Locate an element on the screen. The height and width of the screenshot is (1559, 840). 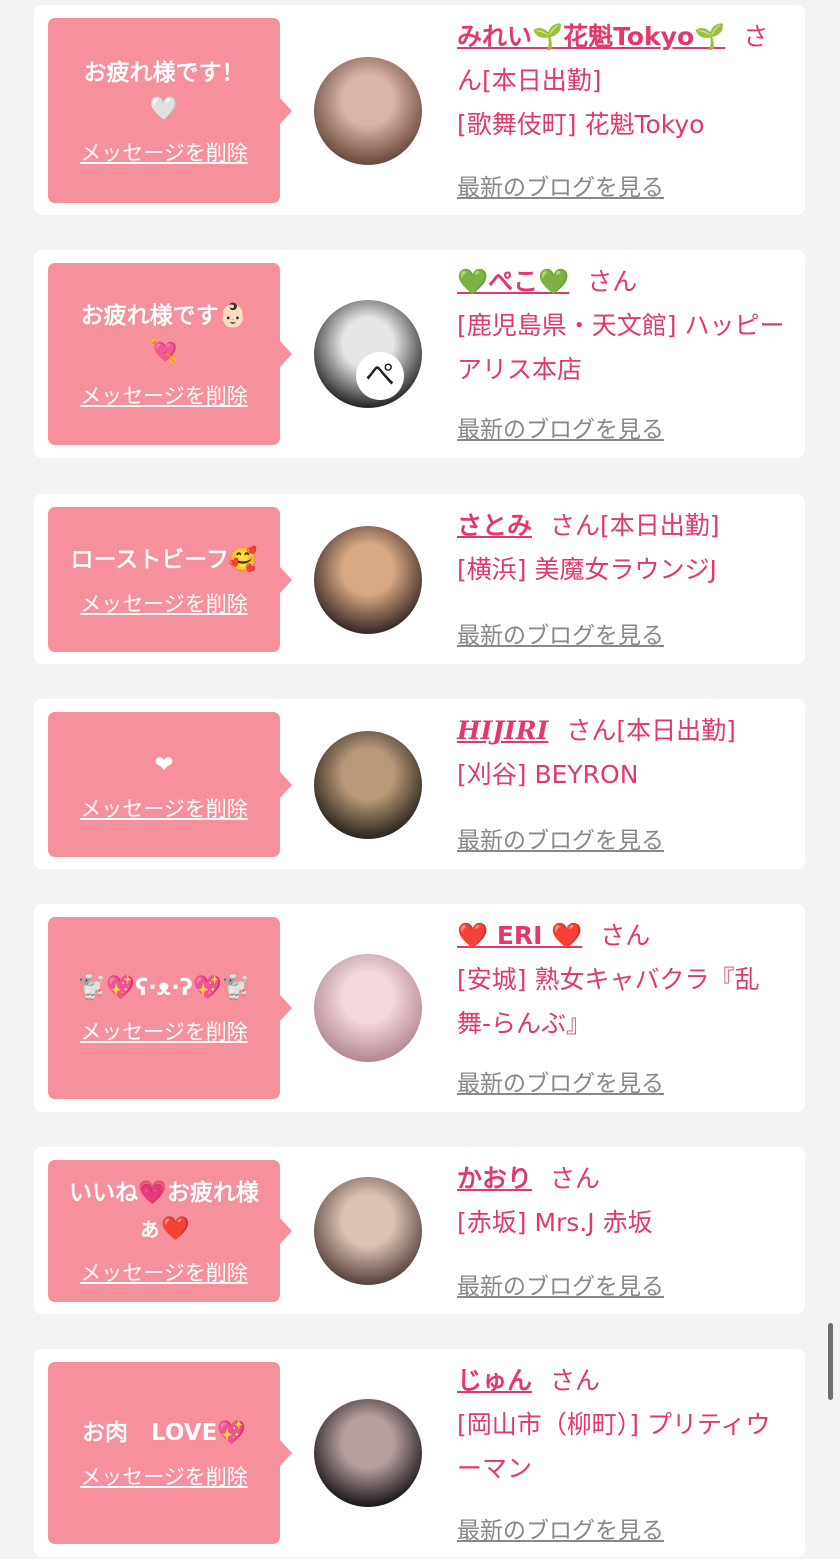
message-bubble: お疲れ様です！ 🤍 メッセージを削除 is located at coordinates (170, 110).